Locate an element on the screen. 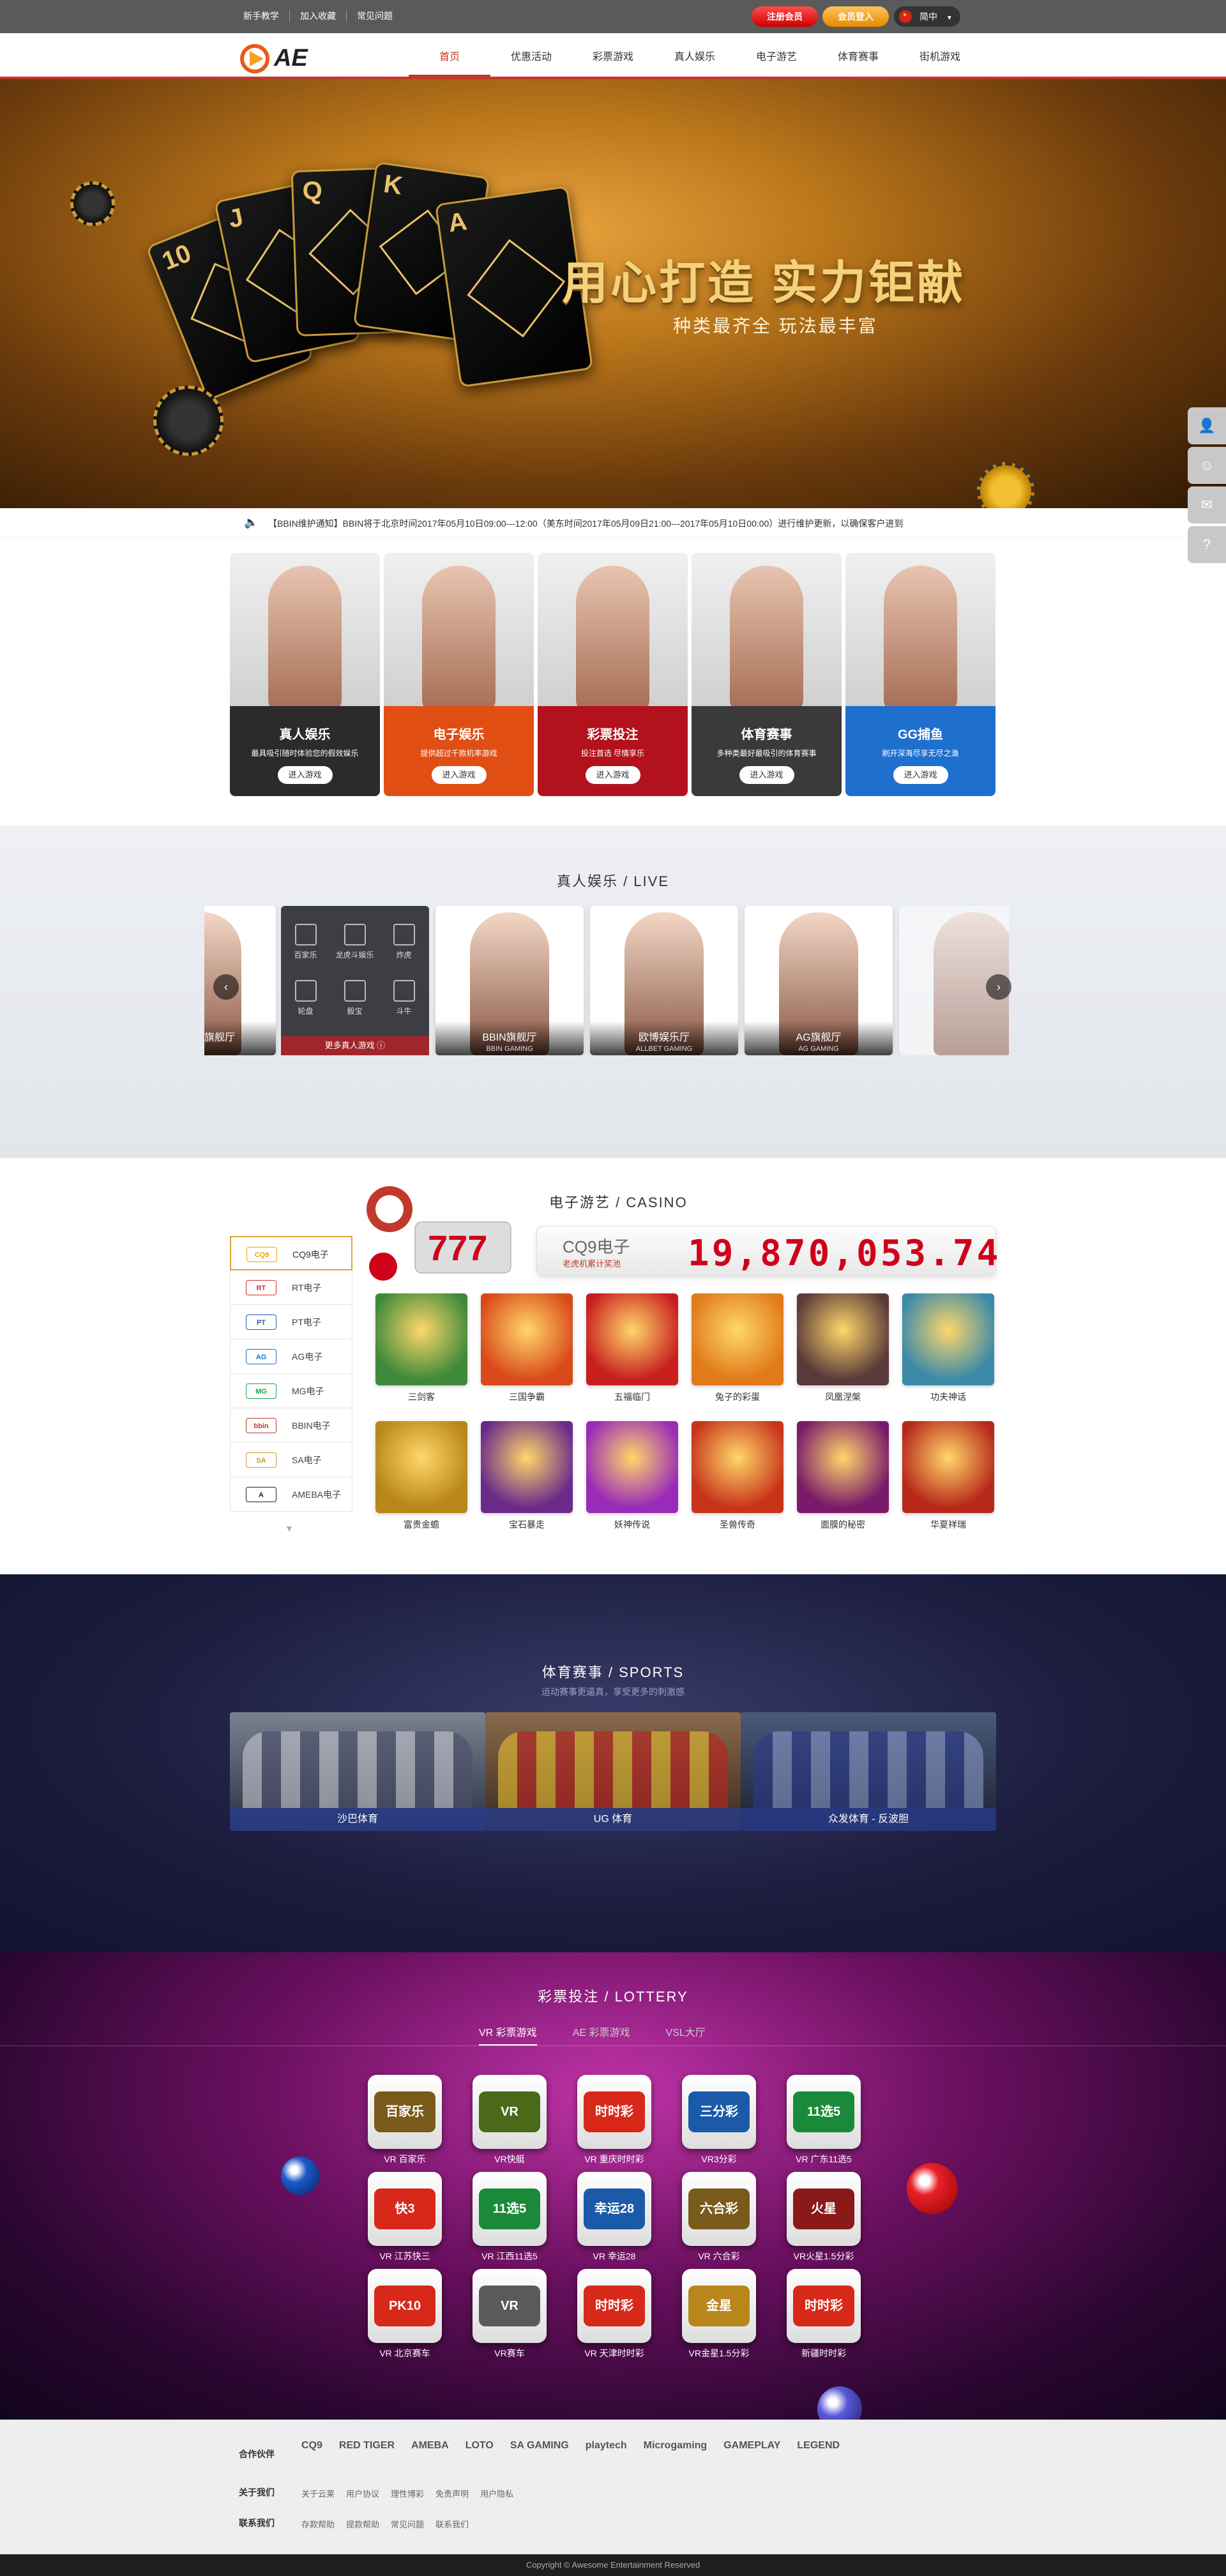 The image size is (1226, 2576). category-card: GG捕鱼 刷开深海尽享无尽之渔 进入游戏 is located at coordinates (920, 674).